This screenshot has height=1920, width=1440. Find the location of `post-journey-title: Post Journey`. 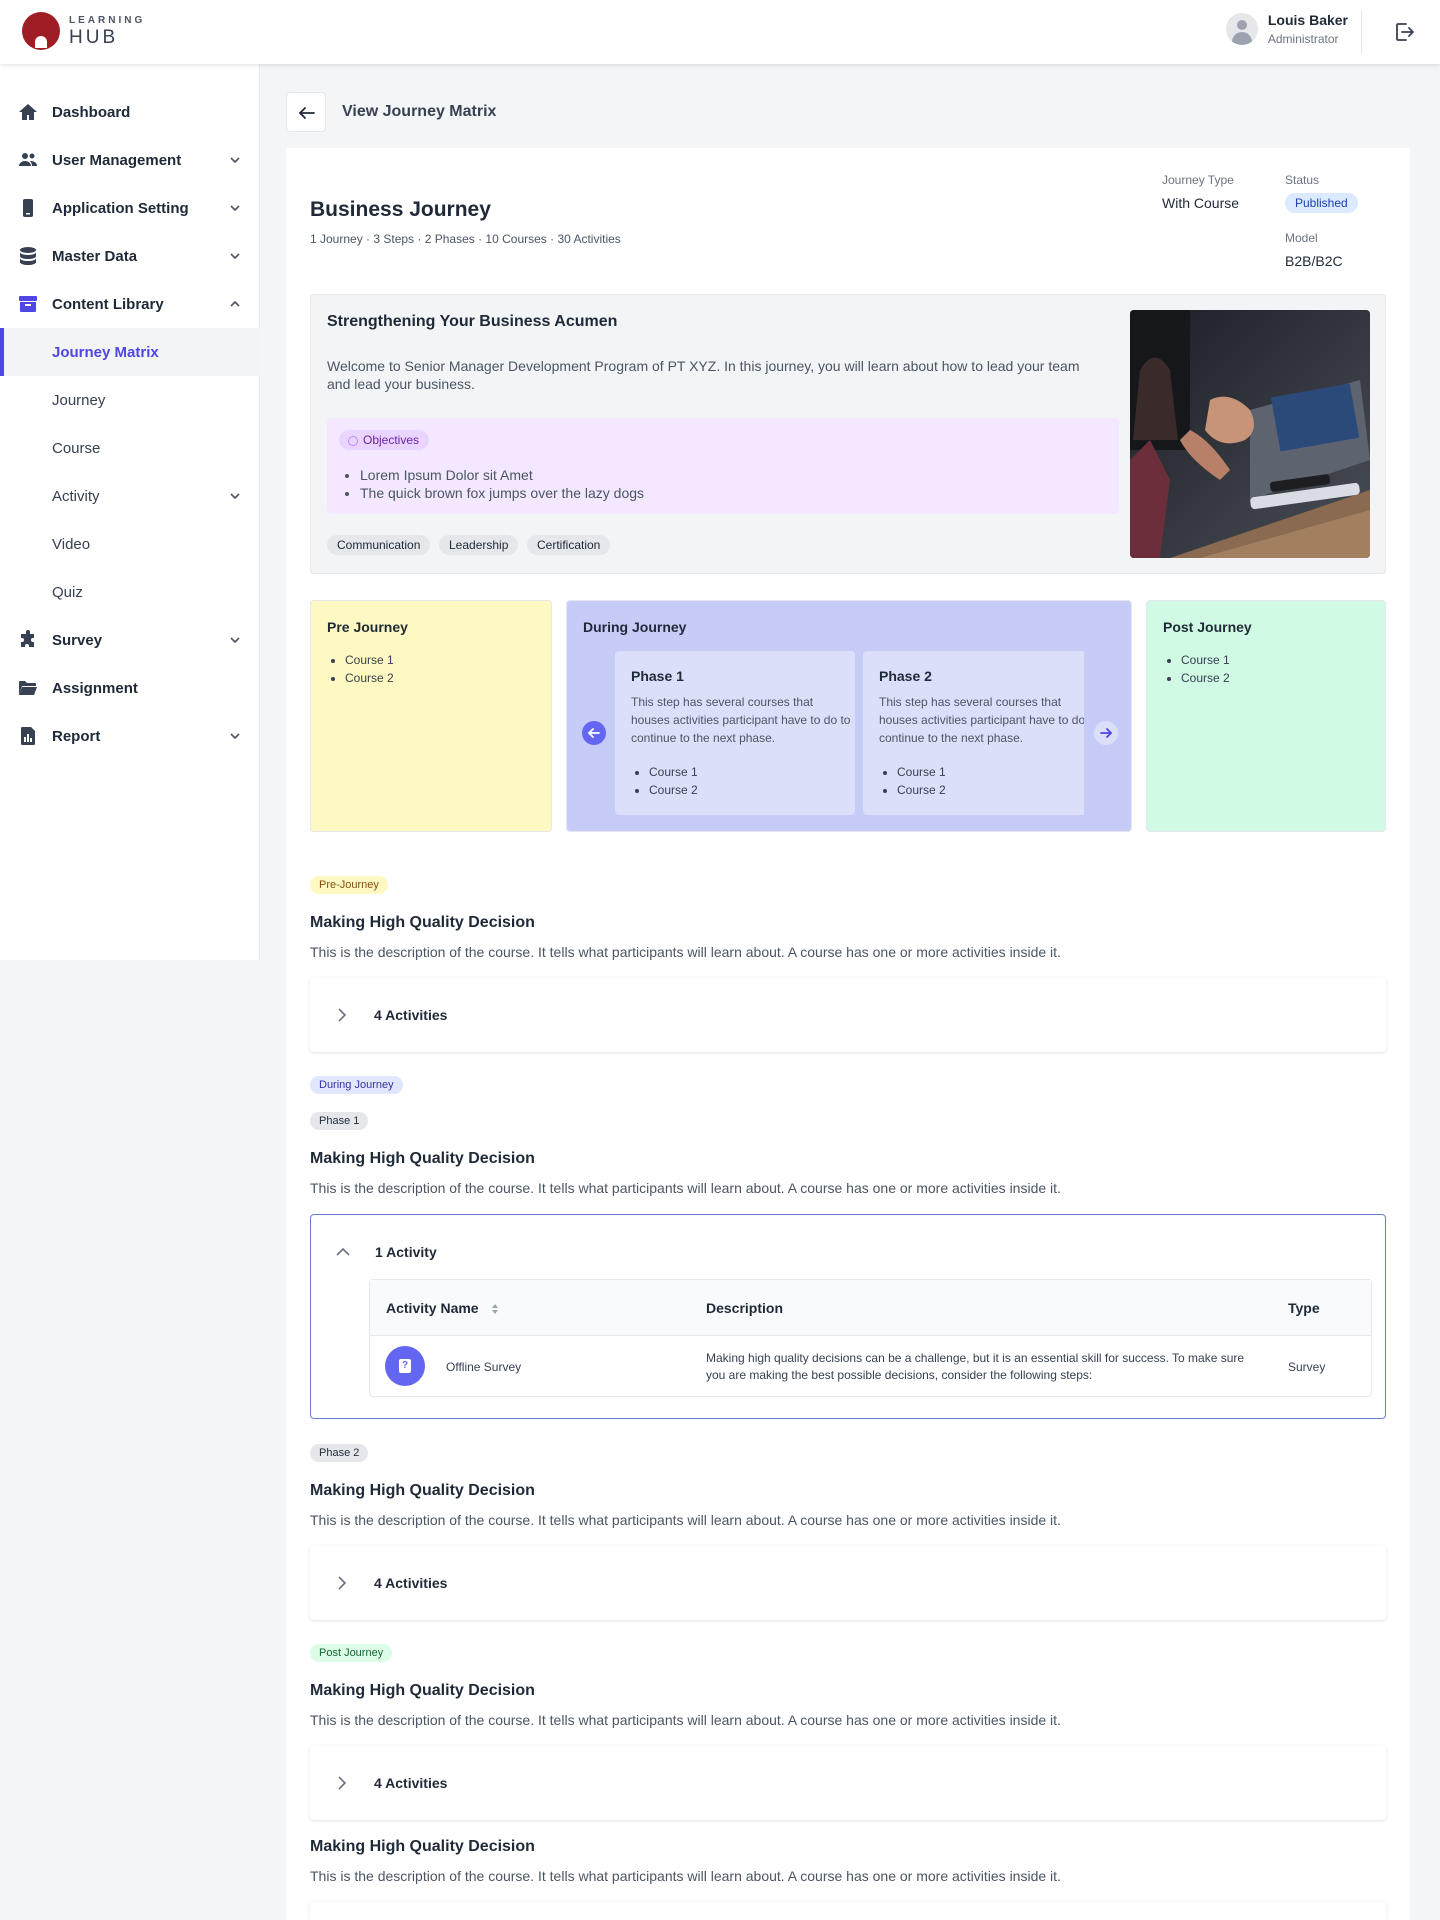

post-journey-title: Post Journey is located at coordinates (1207, 627).